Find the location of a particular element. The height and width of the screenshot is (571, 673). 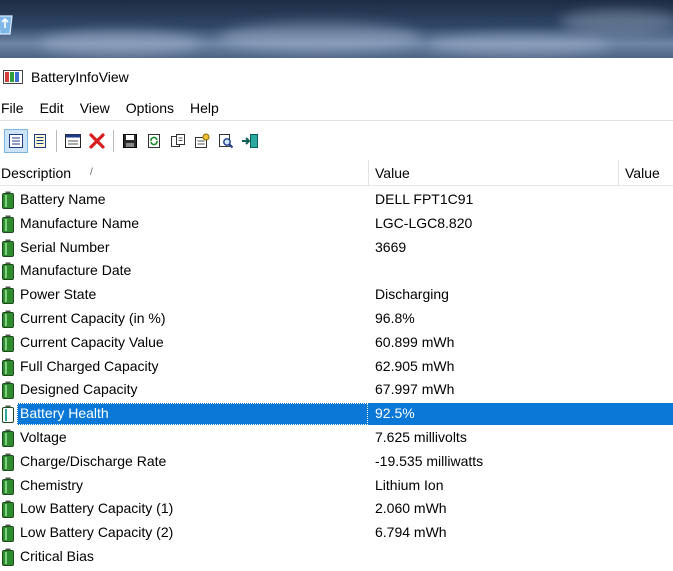

row-value: 6.794 mWh is located at coordinates (411, 532).